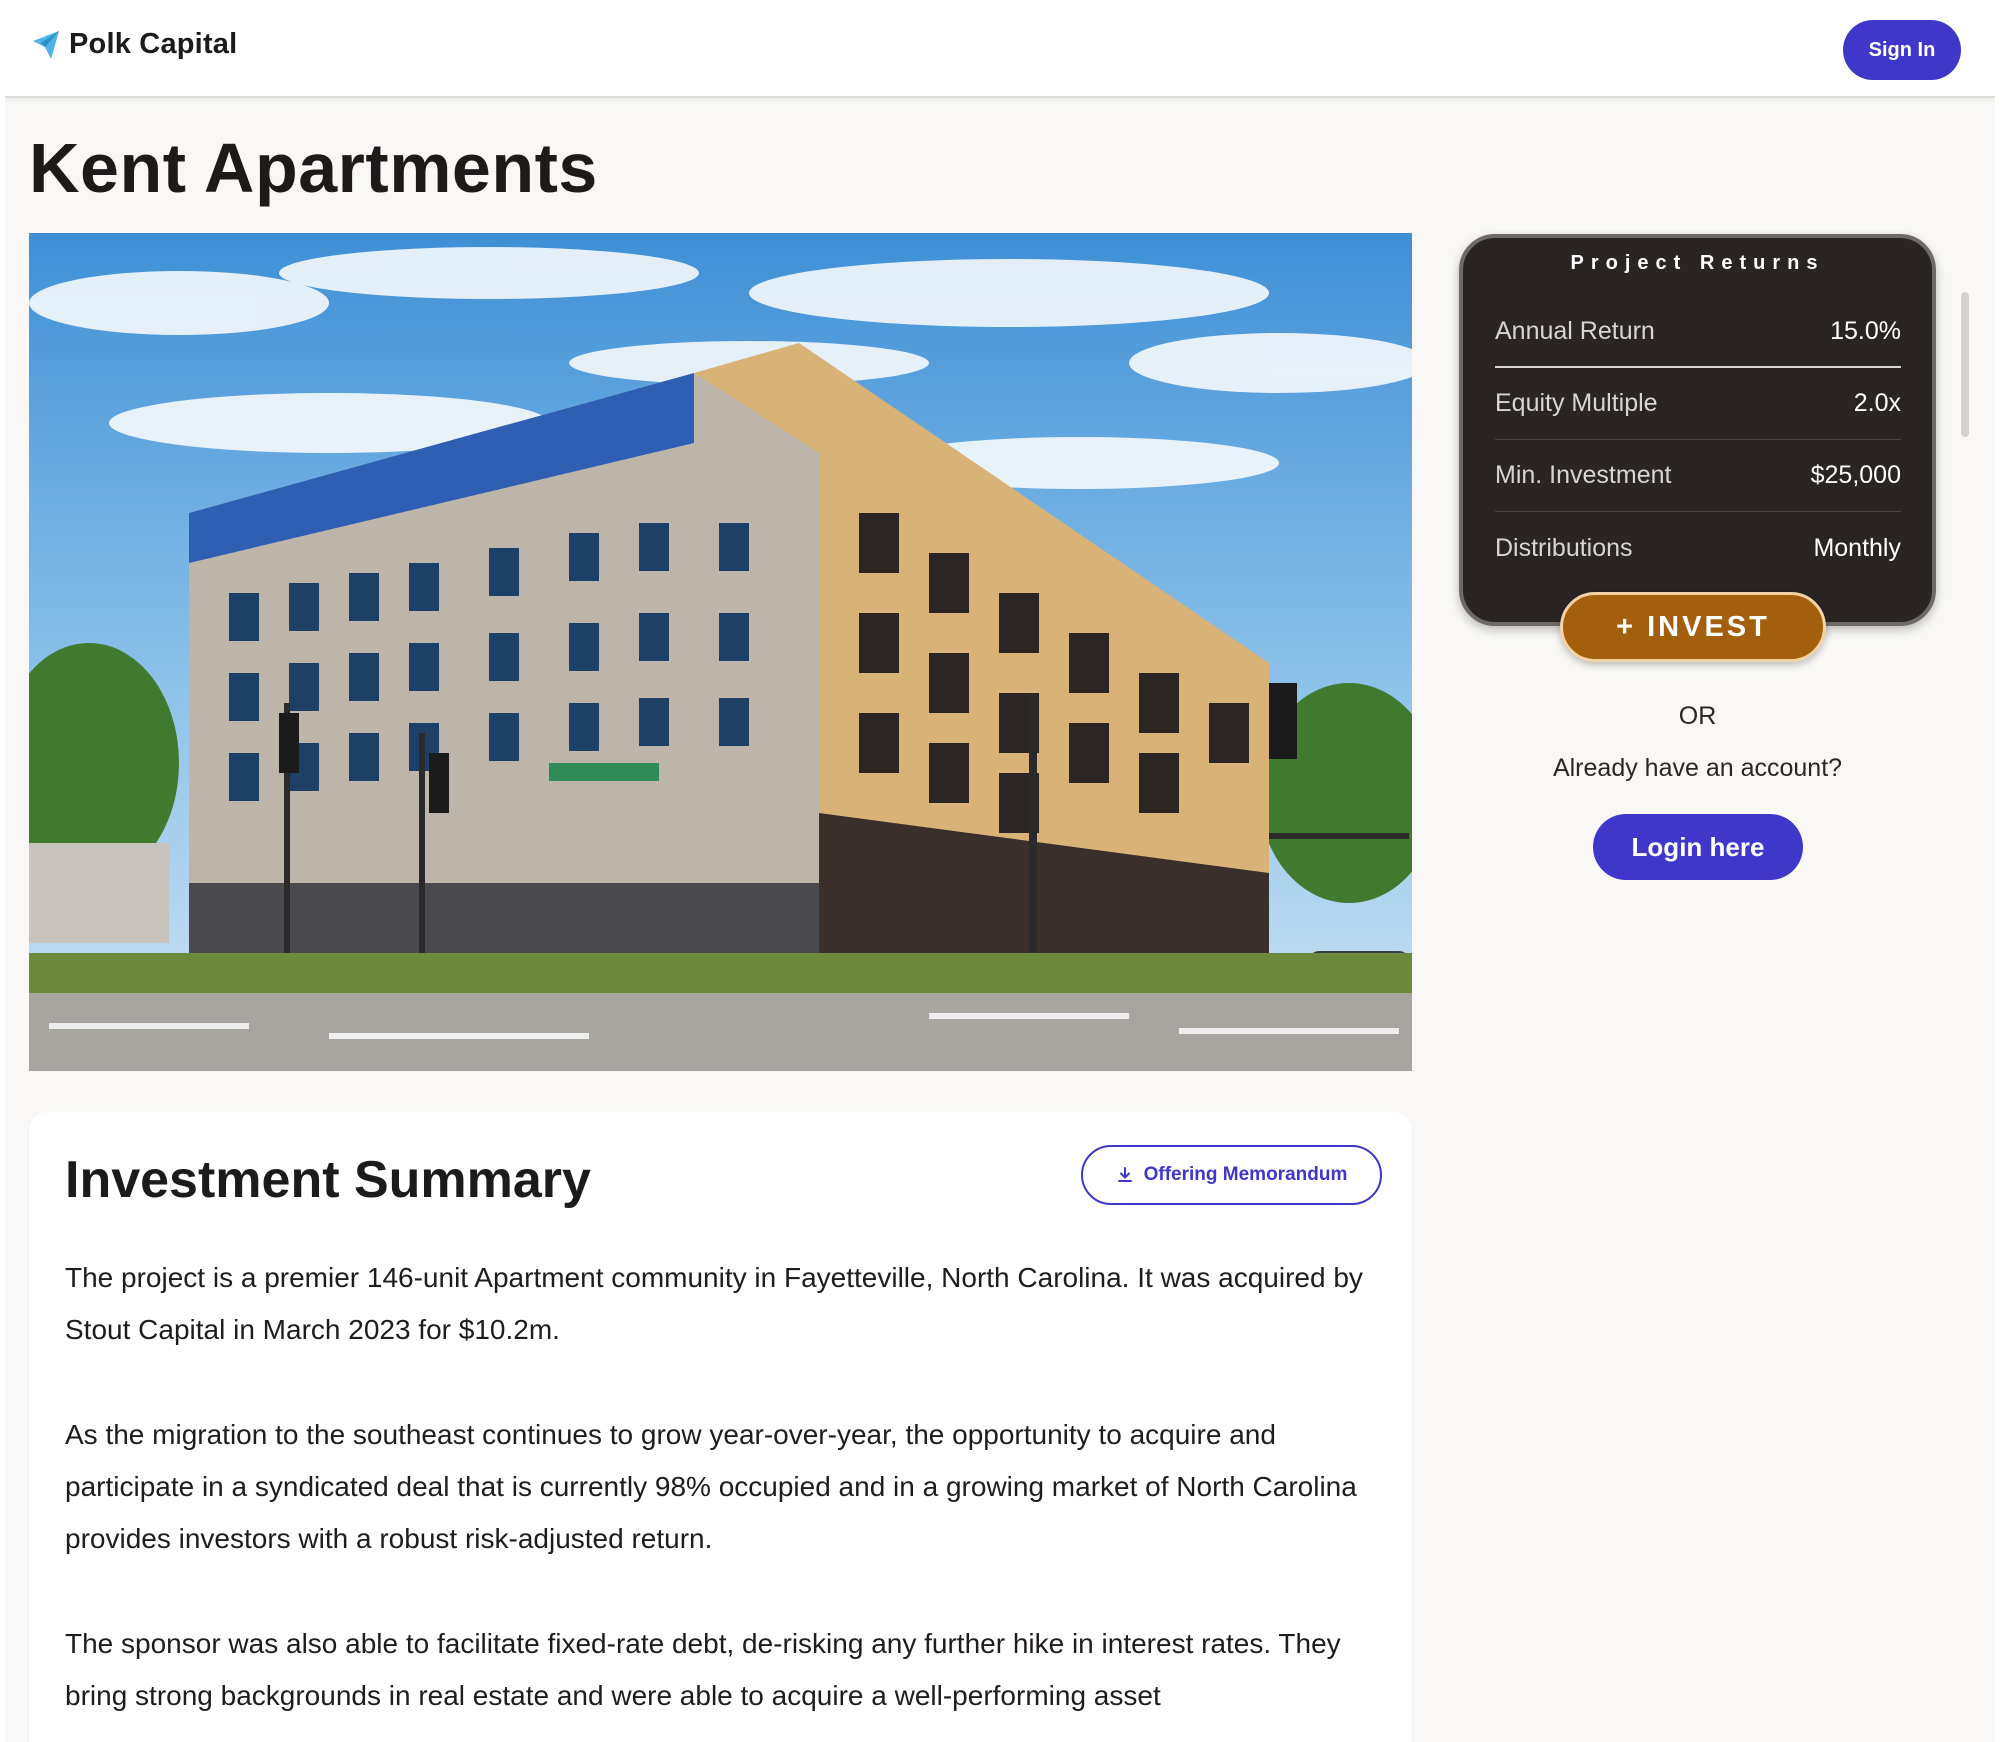  What do you see at coordinates (1576, 403) in the screenshot?
I see `returns-label: Equity Multiple` at bounding box center [1576, 403].